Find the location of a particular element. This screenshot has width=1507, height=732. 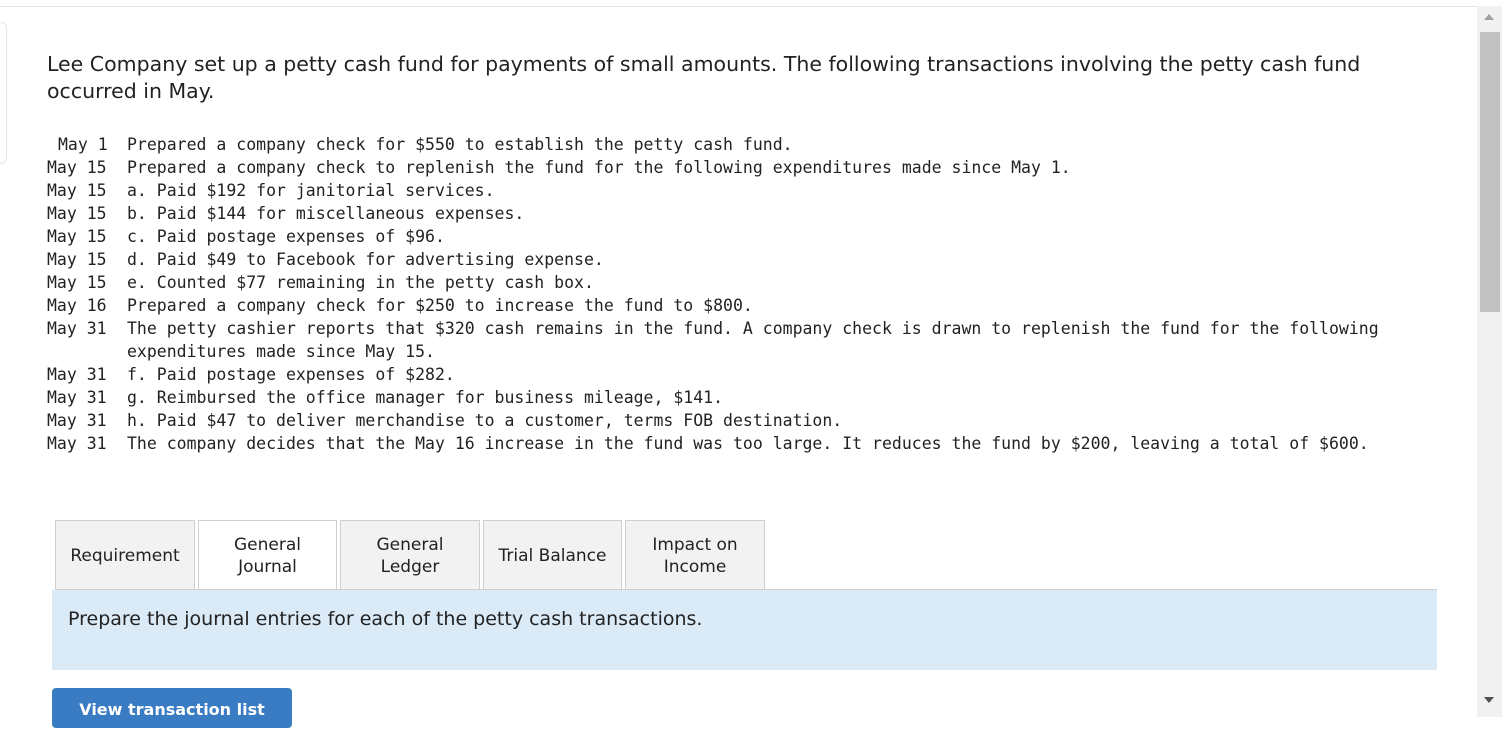

top-divider is located at coordinates (738, 6).